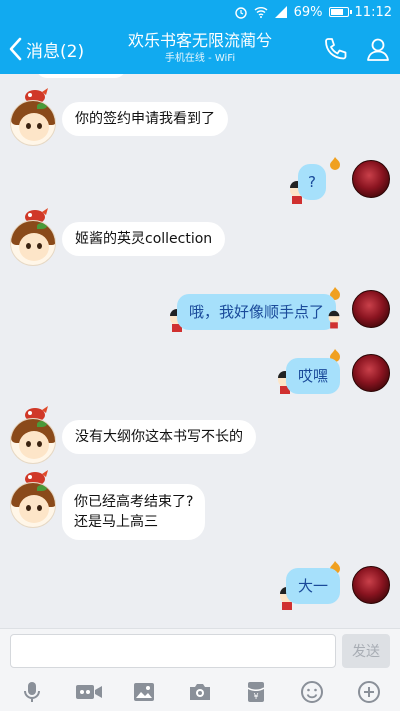 The width and height of the screenshot is (400, 711). I want to click on composer-toolbar: ¥, so click(200, 692).